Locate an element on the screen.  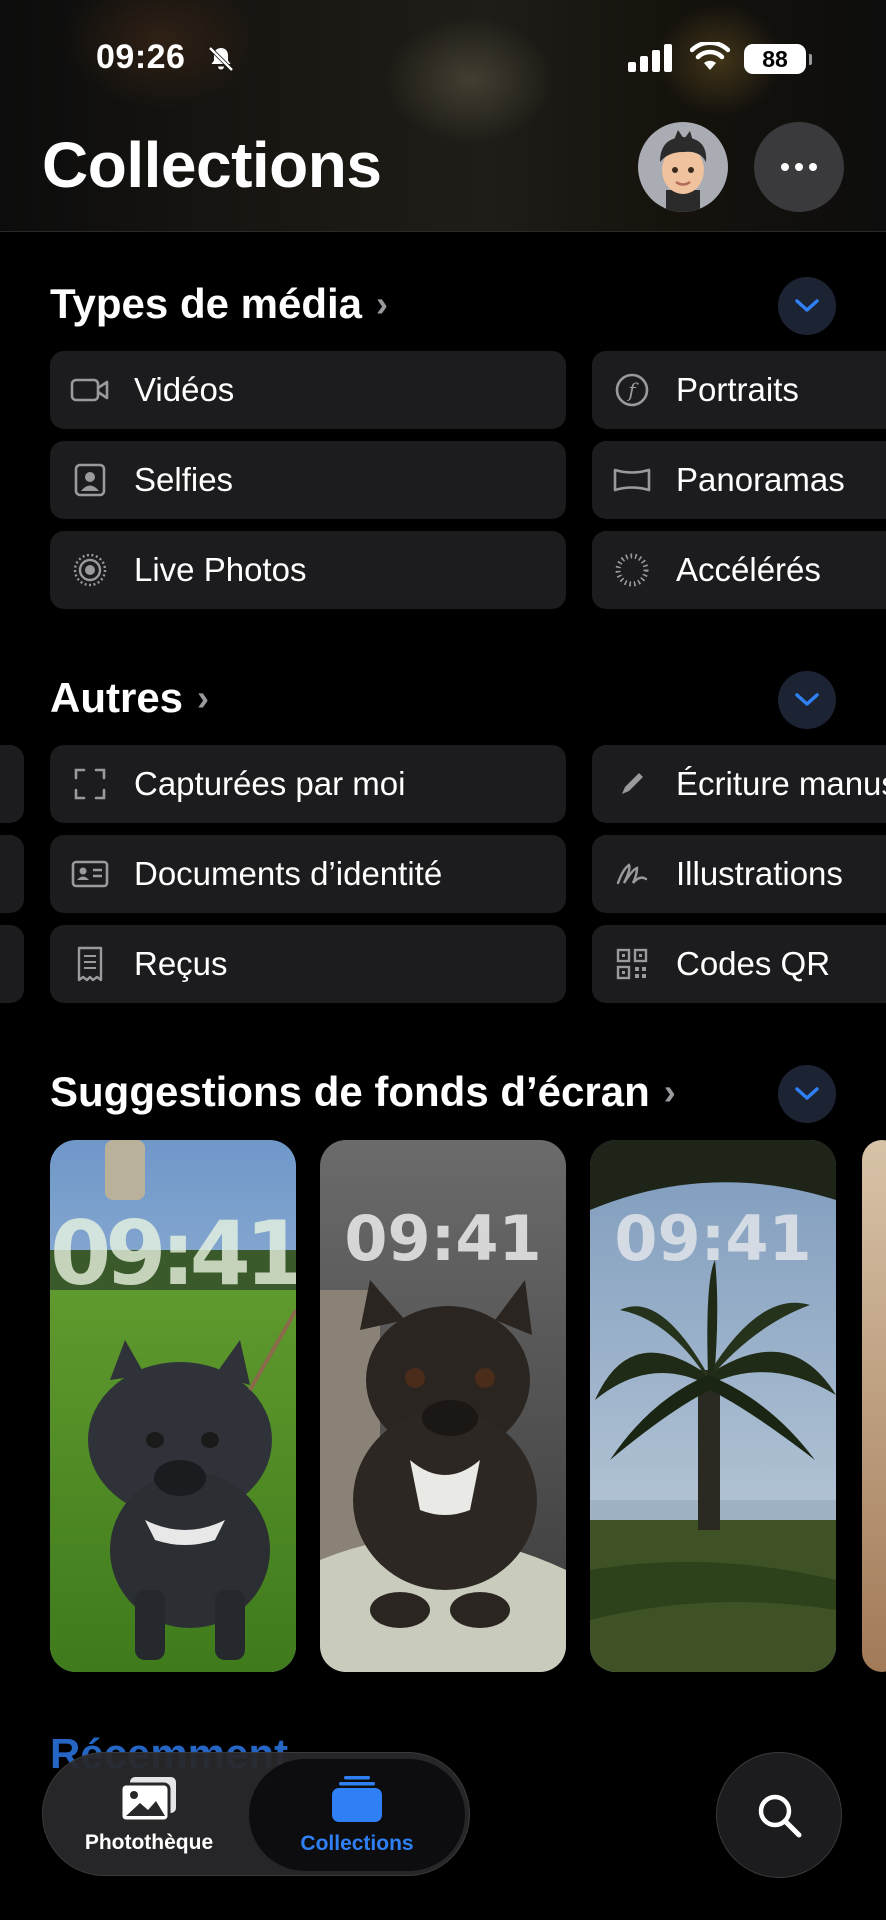
more-options-button is located at coordinates (799, 167).